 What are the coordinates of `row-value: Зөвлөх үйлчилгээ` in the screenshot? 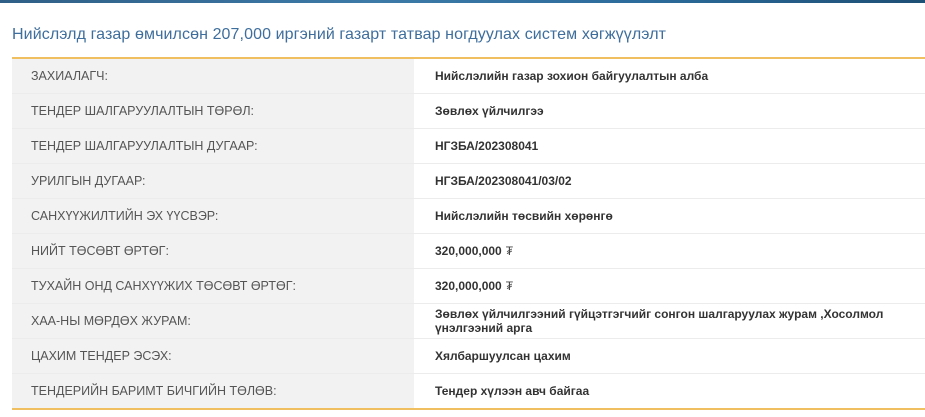 It's located at (669, 111).